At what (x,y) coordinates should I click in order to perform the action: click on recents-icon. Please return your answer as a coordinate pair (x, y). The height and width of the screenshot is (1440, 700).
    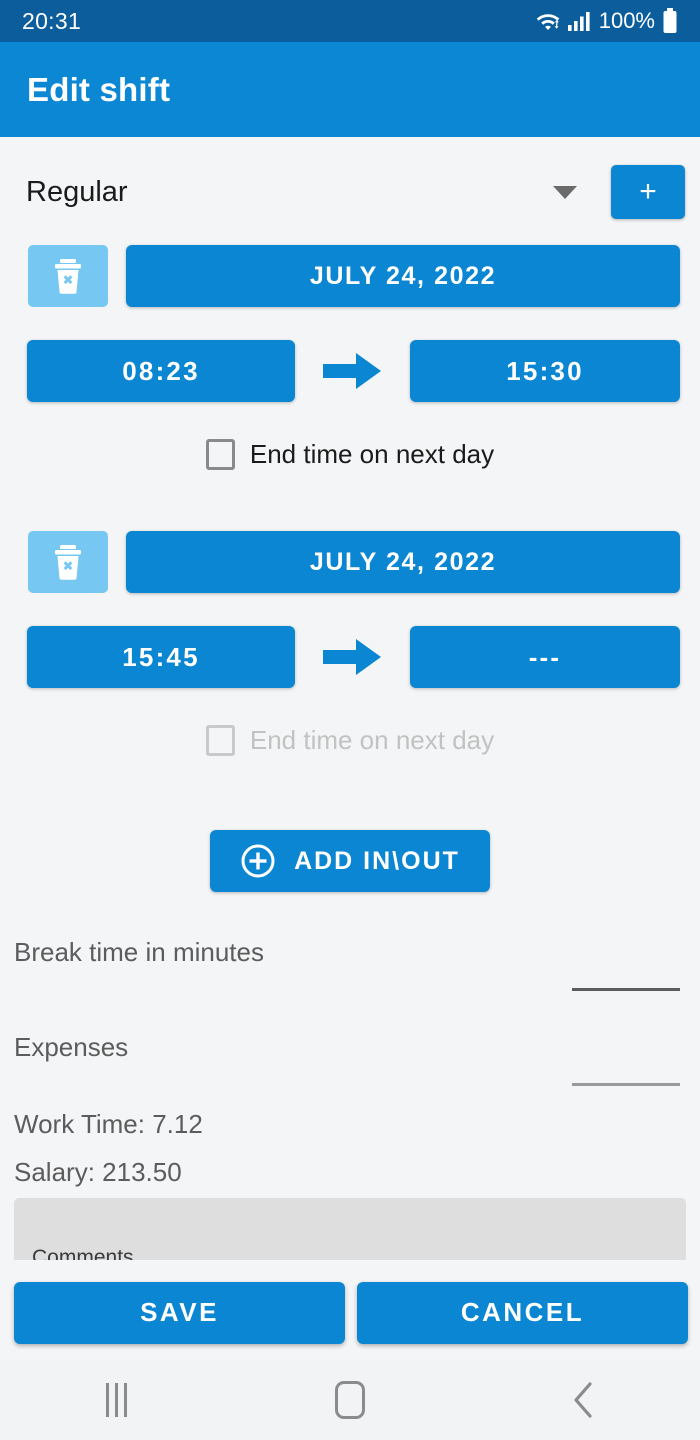
    Looking at the image, I should click on (117, 1400).